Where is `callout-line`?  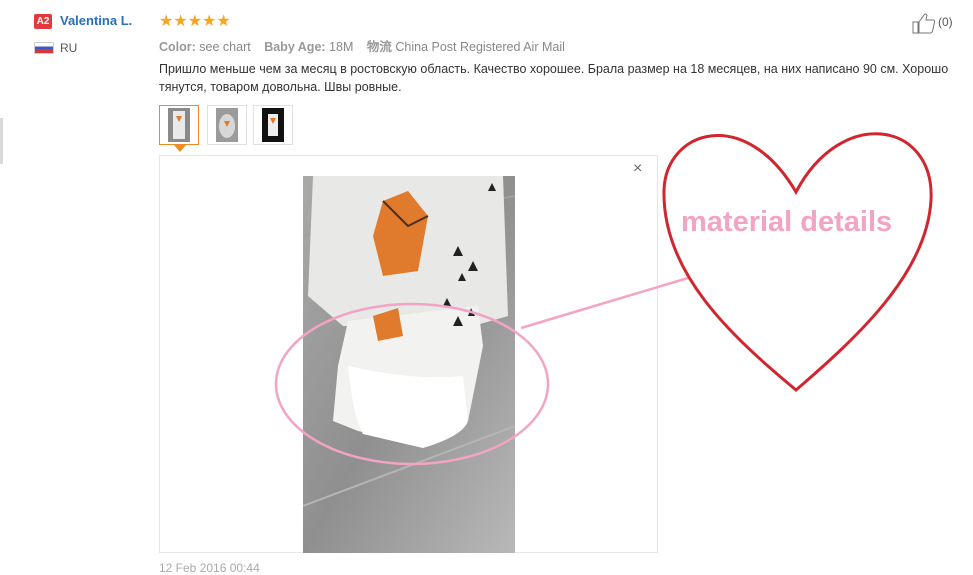 callout-line is located at coordinates (604, 303).